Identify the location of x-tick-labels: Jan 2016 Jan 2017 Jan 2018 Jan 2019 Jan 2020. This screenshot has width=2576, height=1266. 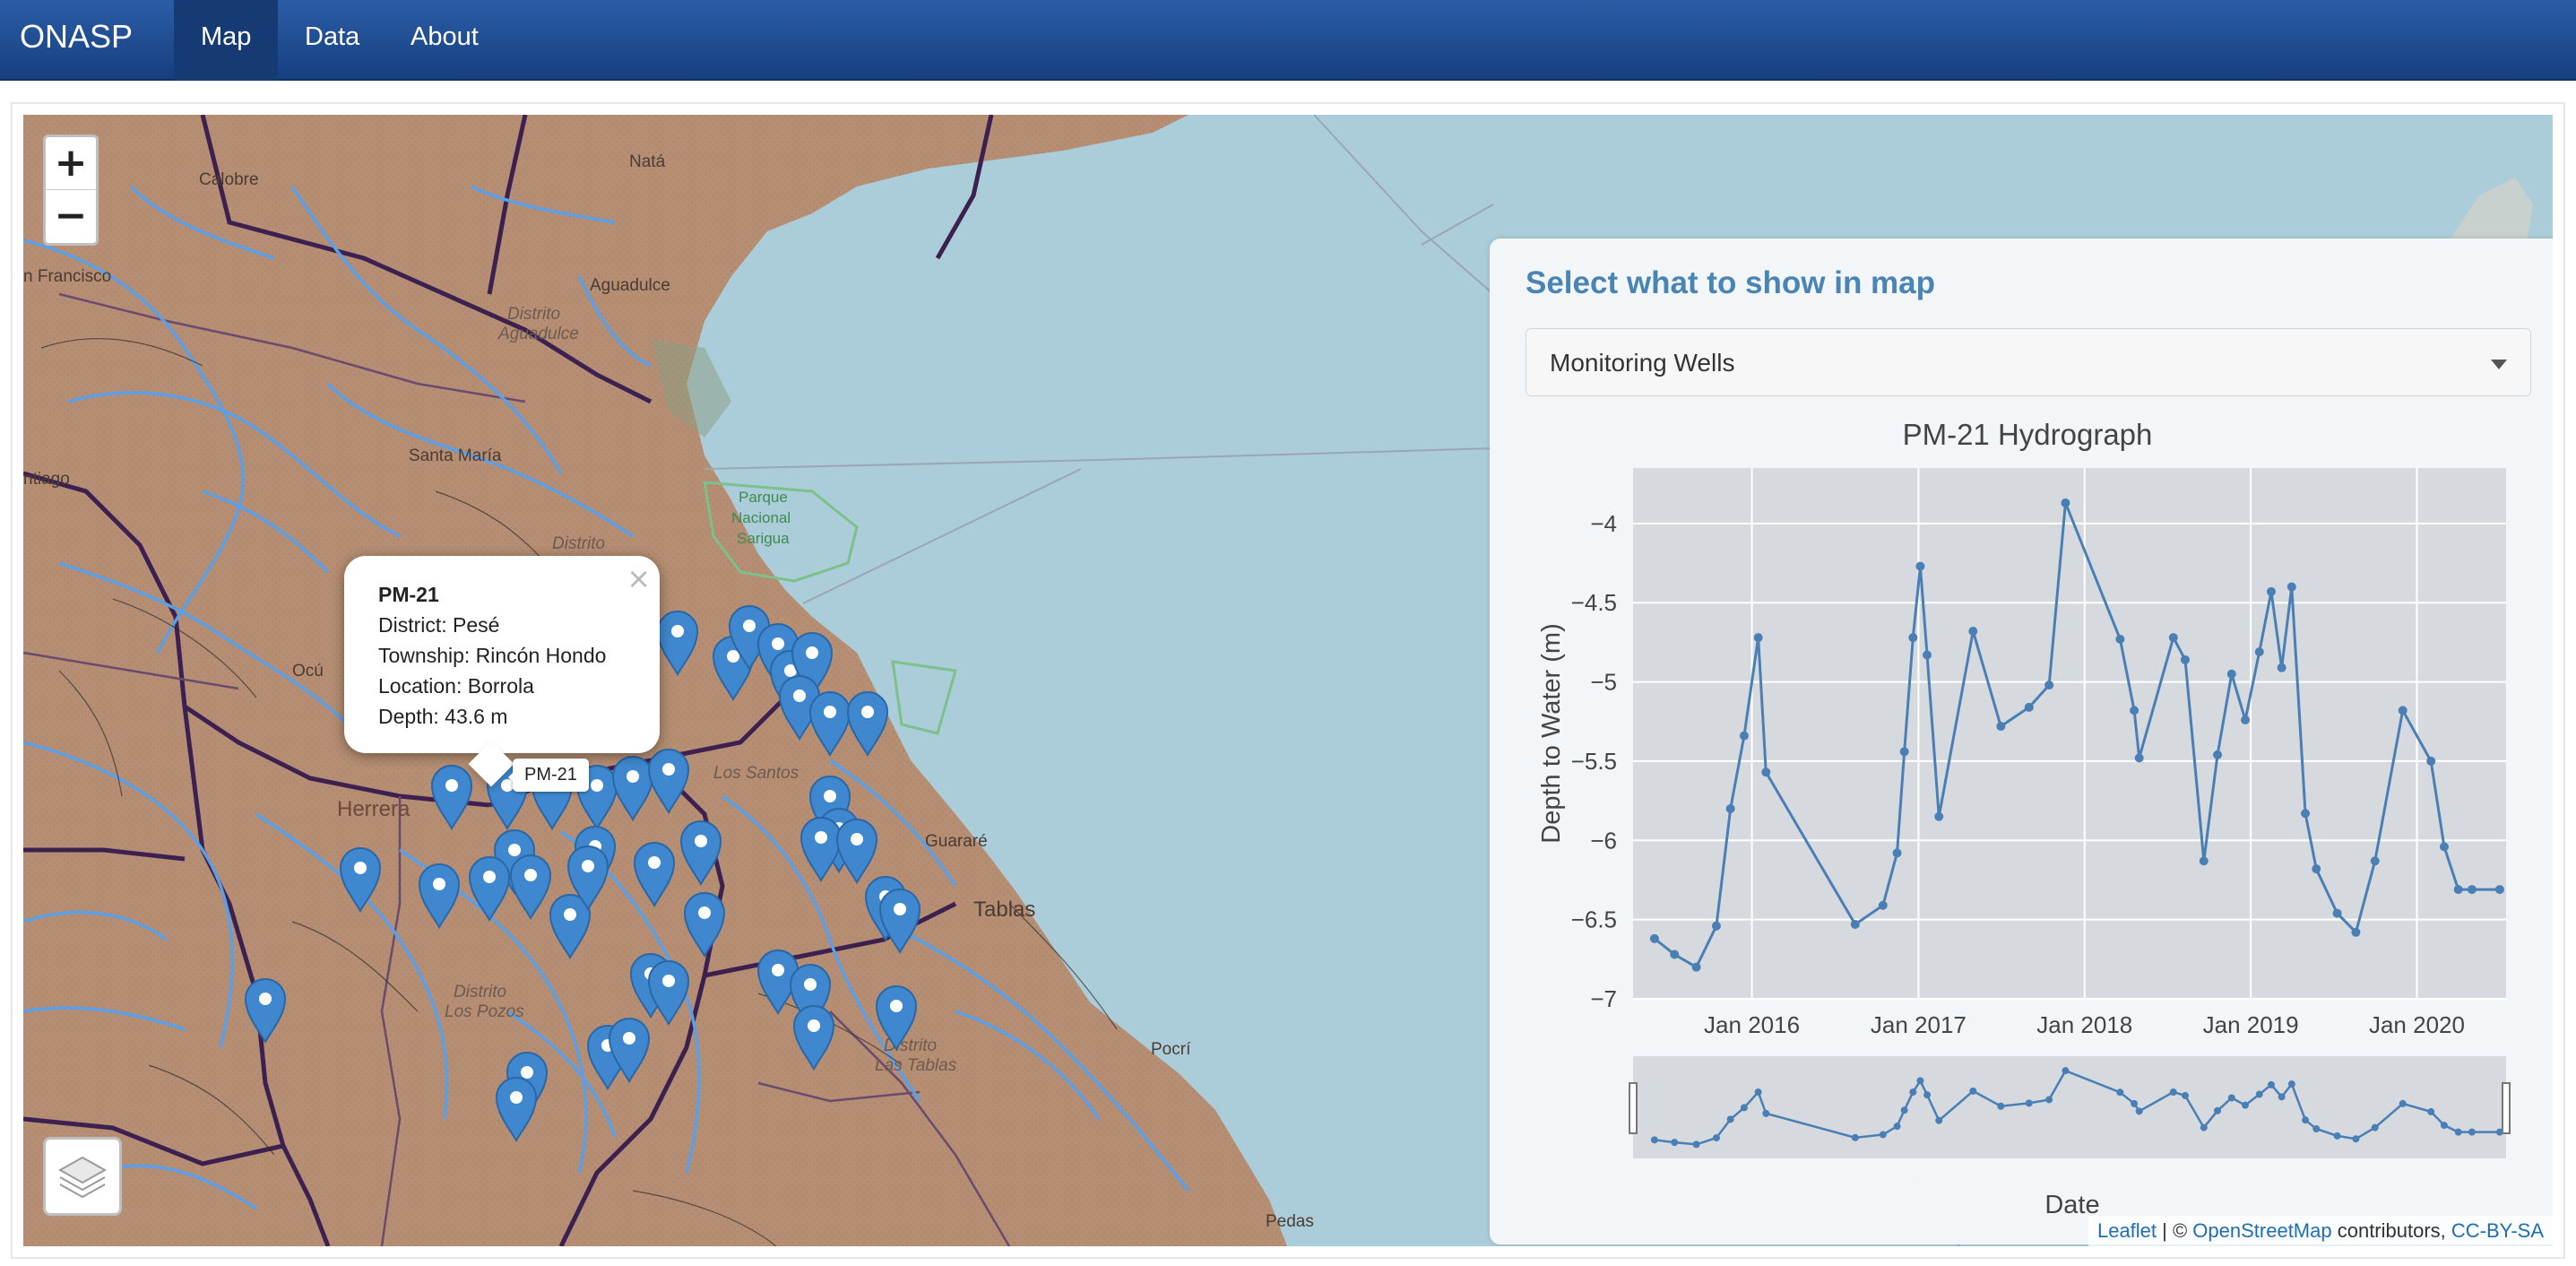
(2084, 1024).